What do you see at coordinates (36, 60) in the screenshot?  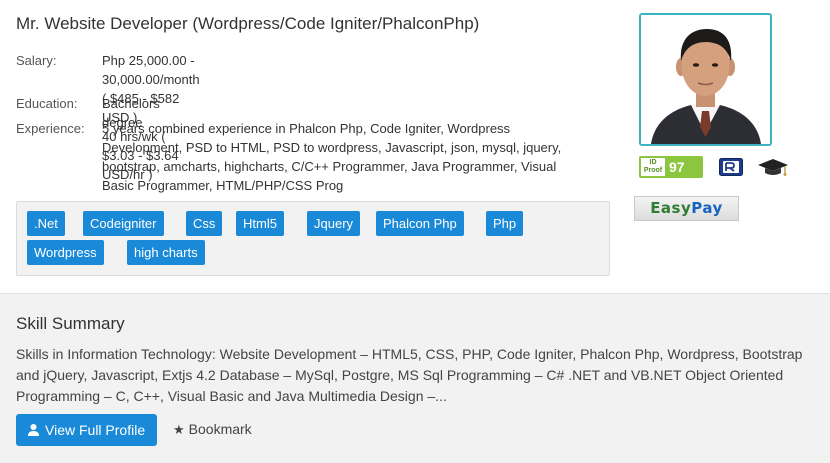 I see `salary-label: Salary:` at bounding box center [36, 60].